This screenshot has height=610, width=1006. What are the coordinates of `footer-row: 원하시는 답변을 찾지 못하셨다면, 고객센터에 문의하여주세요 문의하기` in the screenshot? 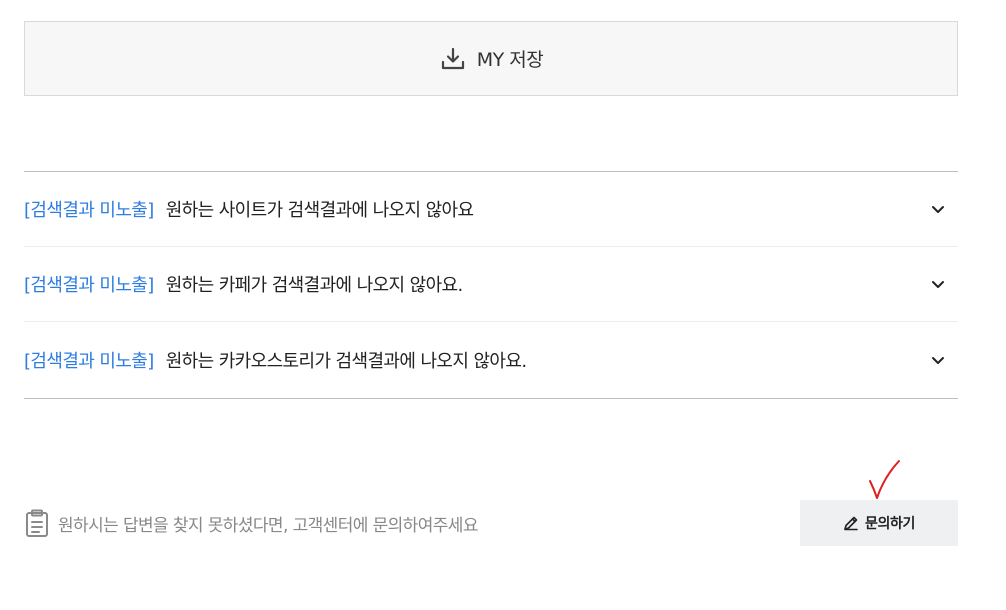 It's located at (491, 523).